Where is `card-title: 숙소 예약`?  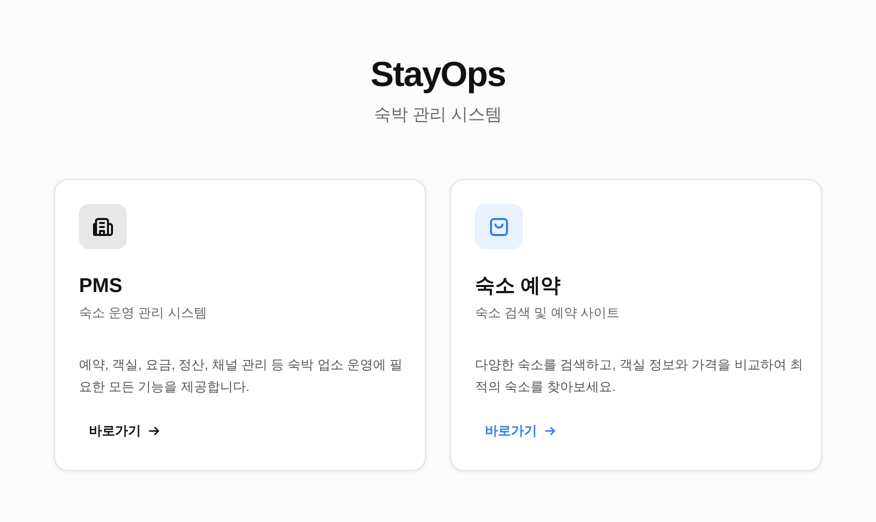 card-title: 숙소 예약 is located at coordinates (518, 286).